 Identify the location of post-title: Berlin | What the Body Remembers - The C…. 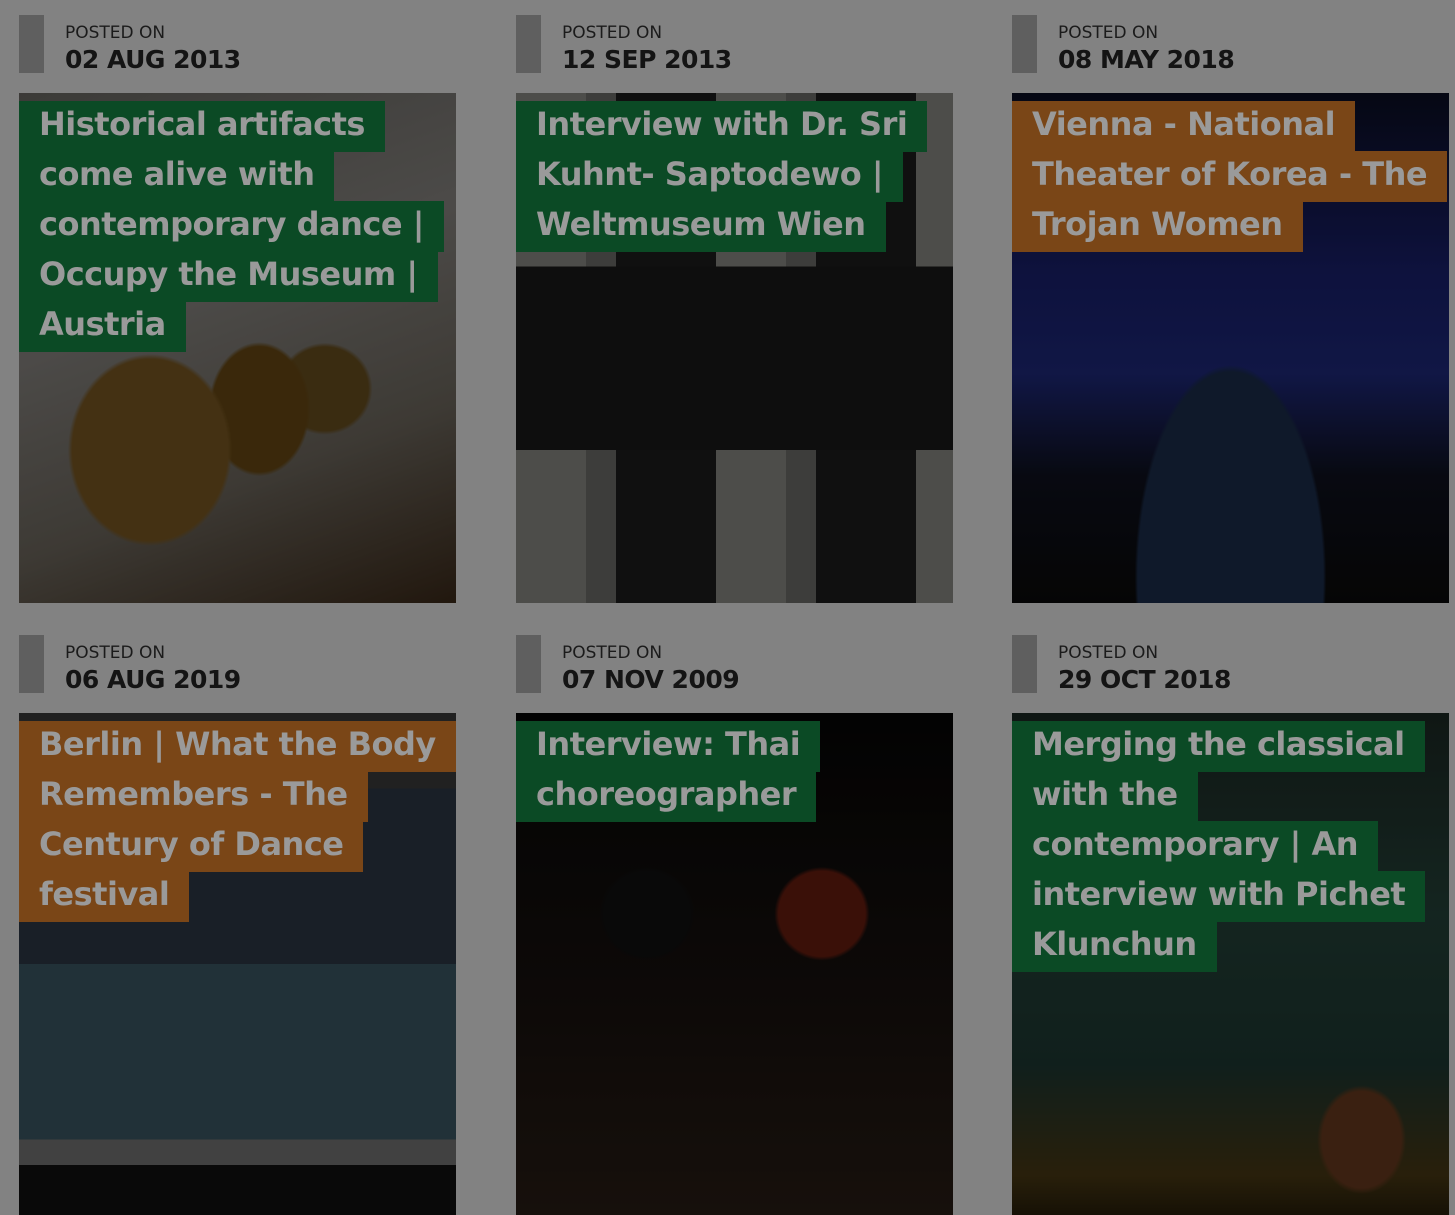
(237, 820).